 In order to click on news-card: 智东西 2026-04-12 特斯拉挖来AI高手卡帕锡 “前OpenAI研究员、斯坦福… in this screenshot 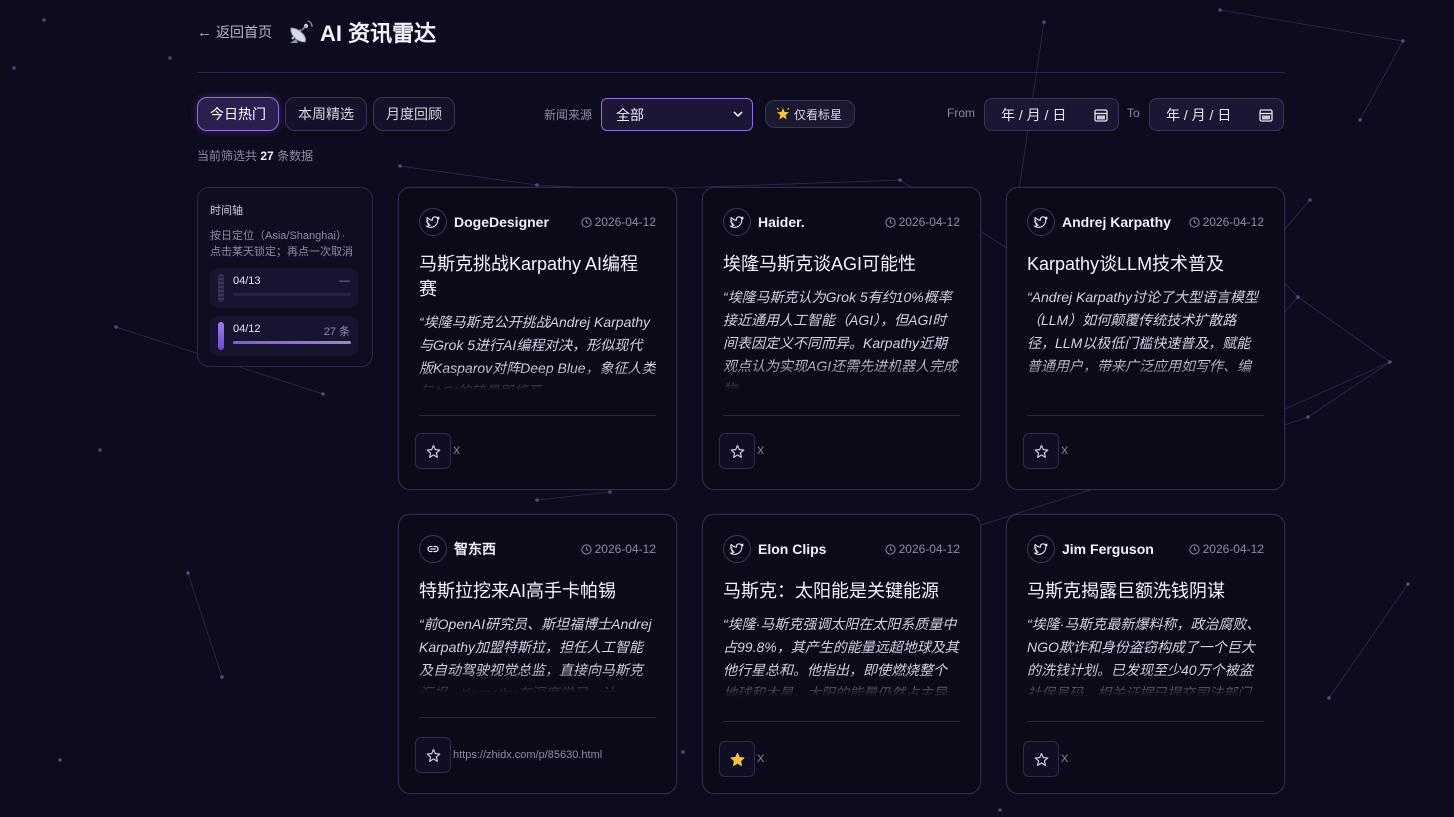, I will do `click(537, 654)`.